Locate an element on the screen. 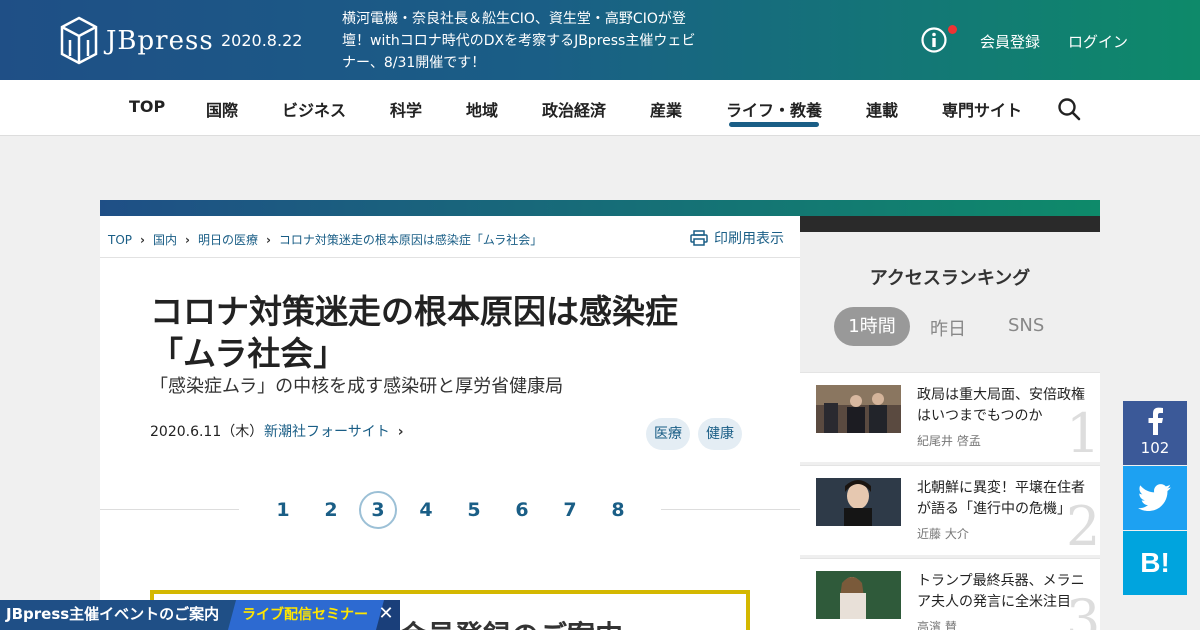 Image resolution: width=1200 pixels, height=630 pixels. tab-1hour: 1時間 is located at coordinates (872, 326).